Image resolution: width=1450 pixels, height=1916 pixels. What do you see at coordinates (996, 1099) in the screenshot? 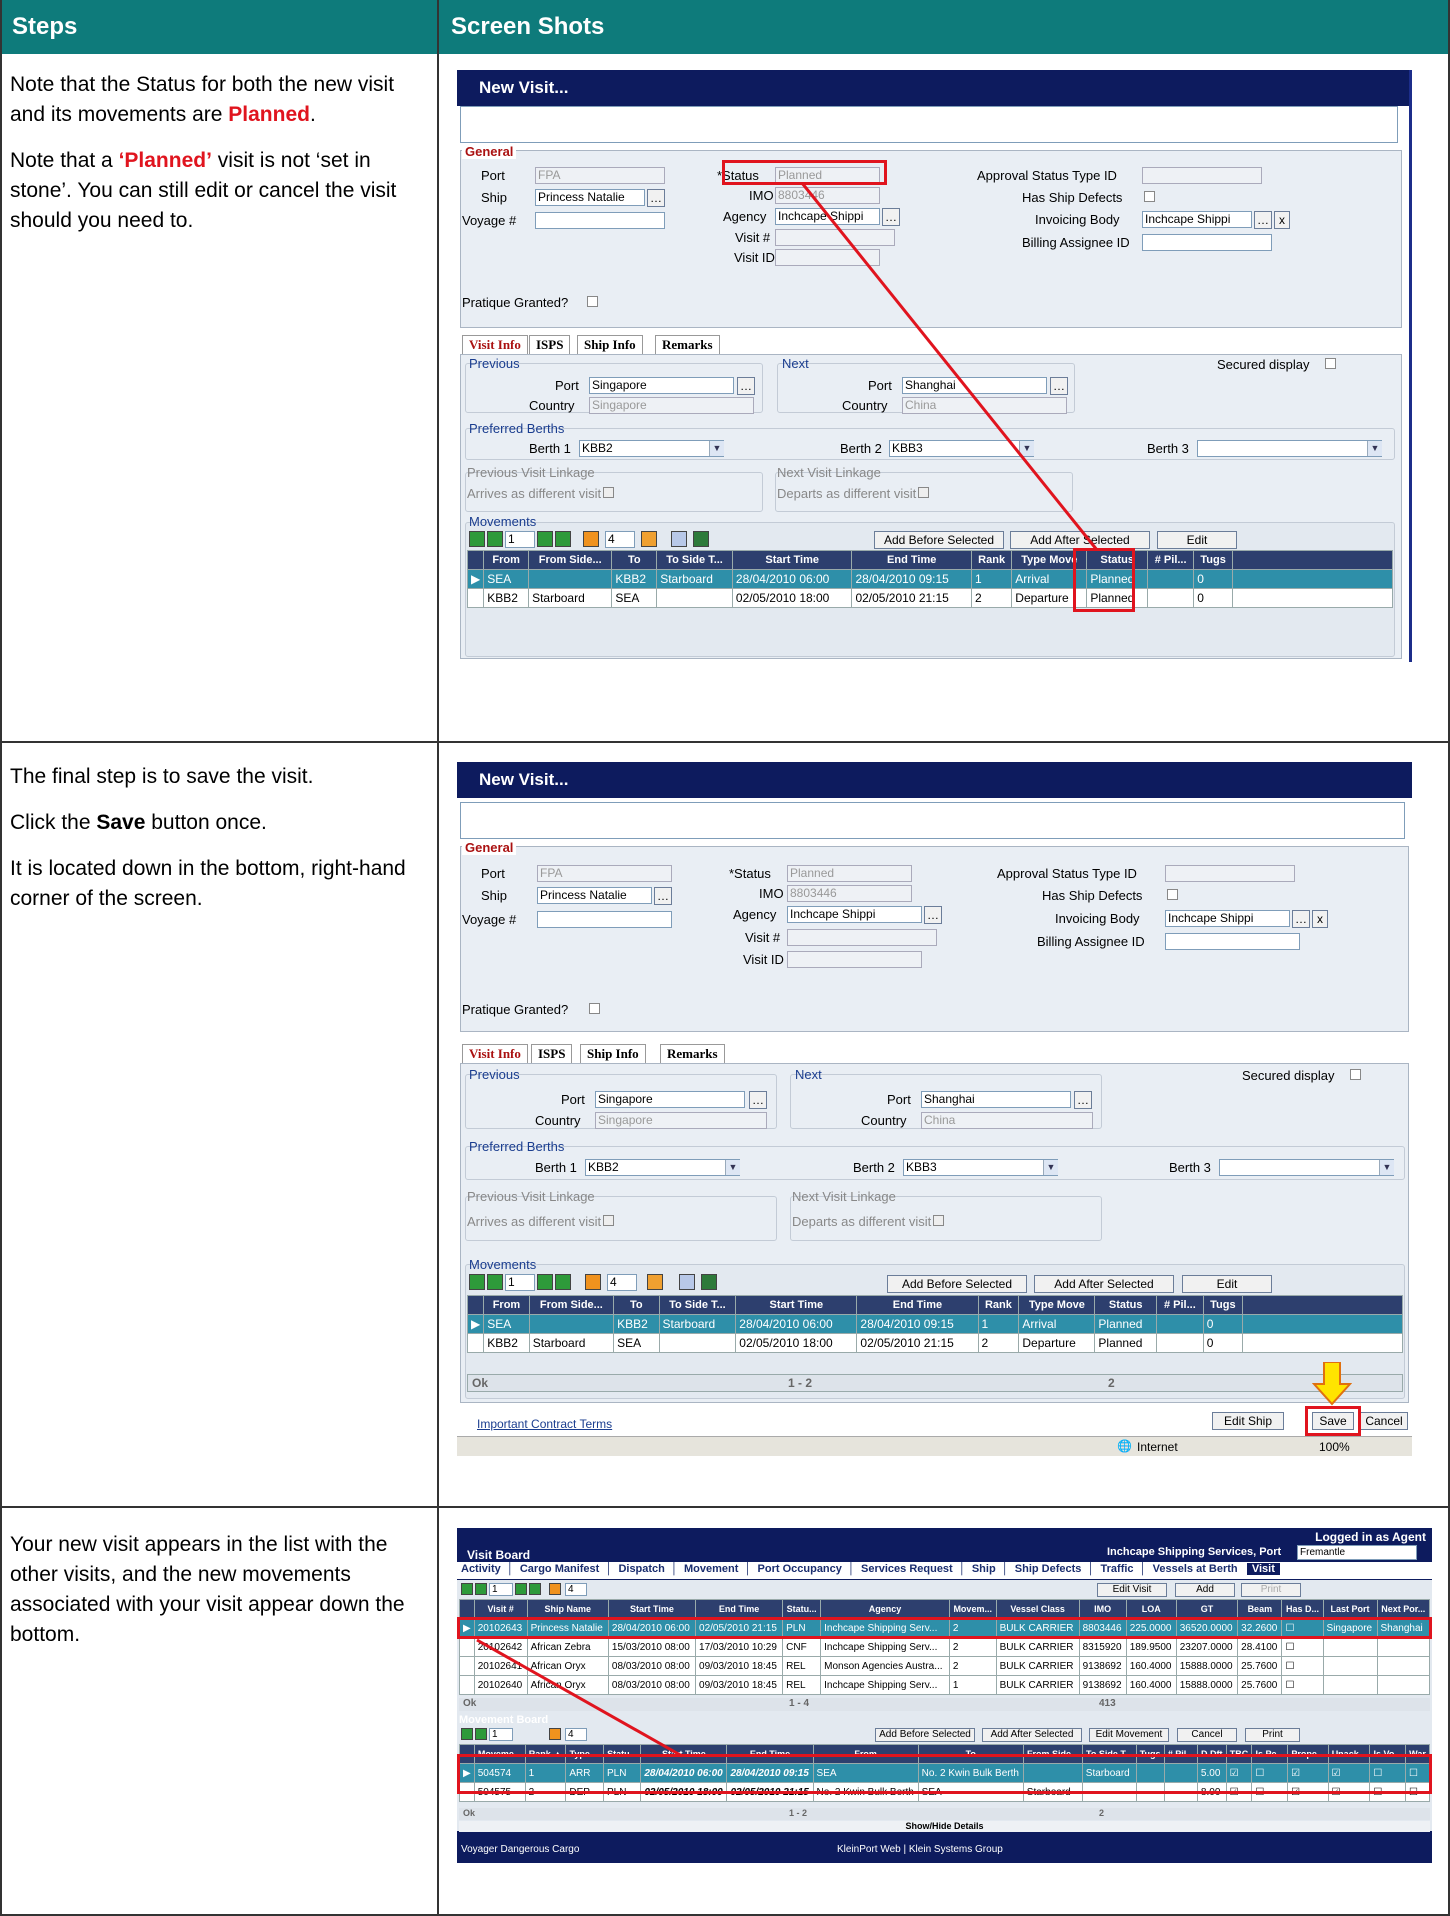
I see `next-port-field: Shanghai` at bounding box center [996, 1099].